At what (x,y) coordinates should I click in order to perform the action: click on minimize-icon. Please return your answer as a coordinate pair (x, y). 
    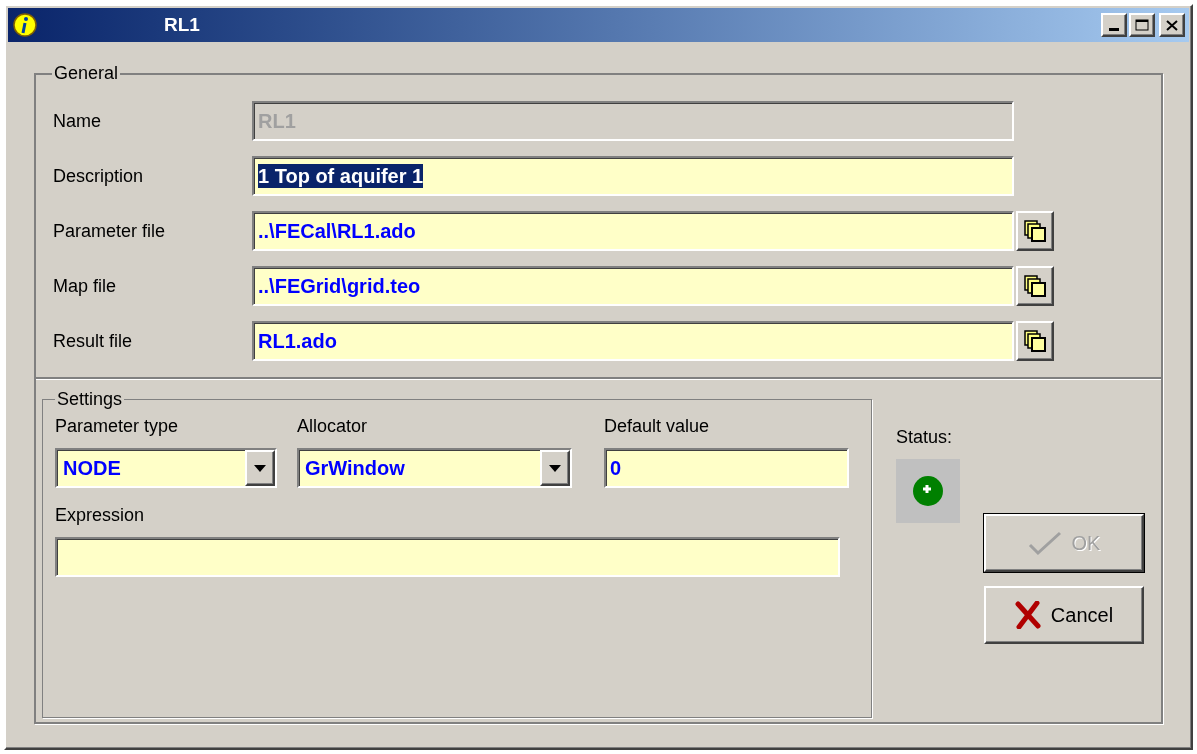
    Looking at the image, I should click on (1114, 29).